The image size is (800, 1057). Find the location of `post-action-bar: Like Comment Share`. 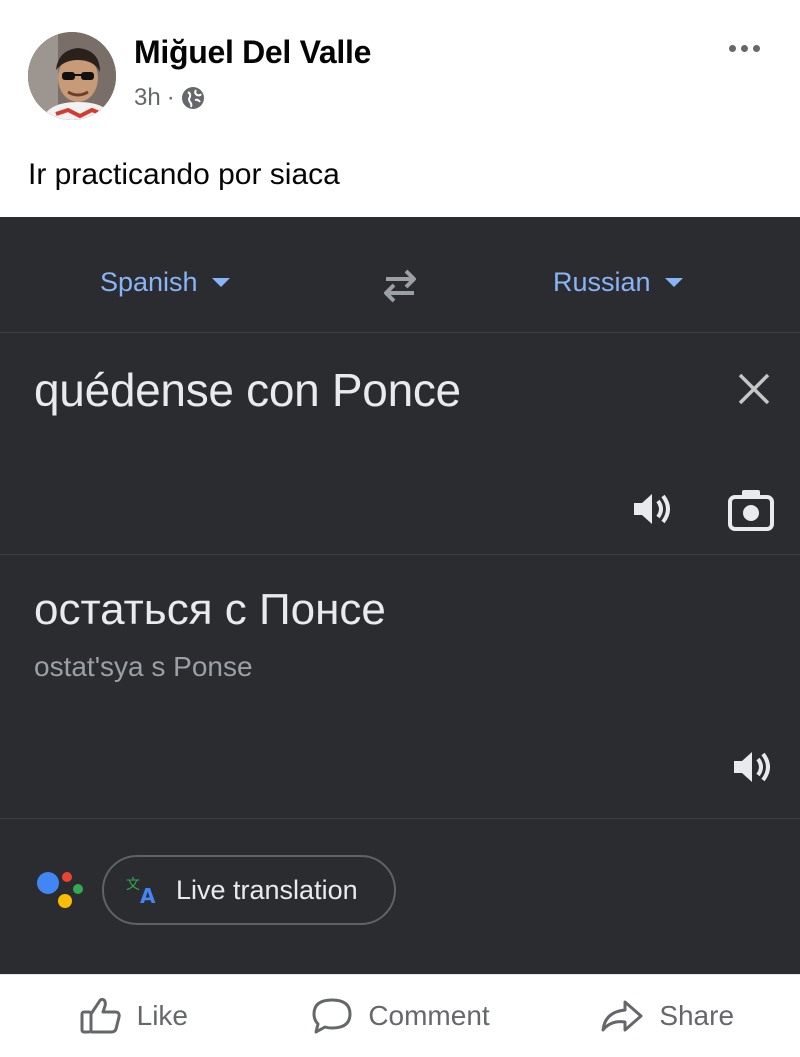

post-action-bar: Like Comment Share is located at coordinates (400, 1015).